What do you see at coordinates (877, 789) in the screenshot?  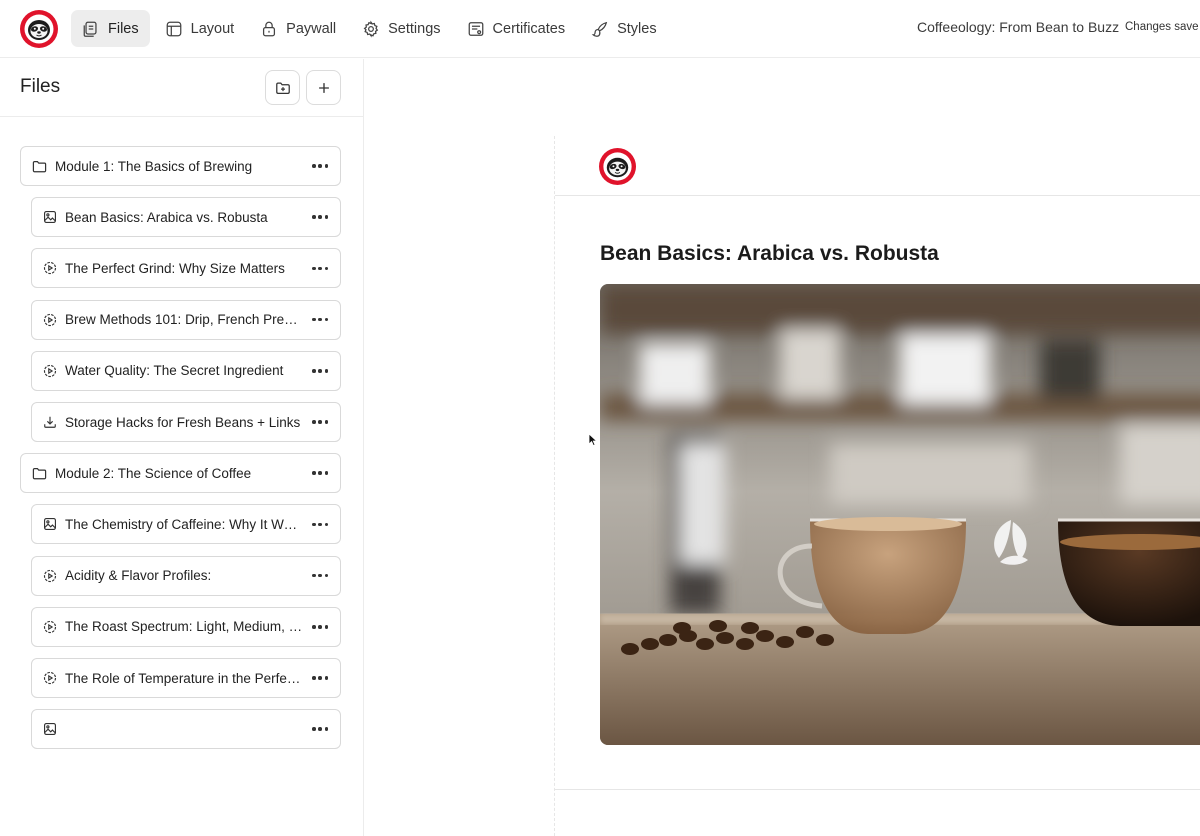 I see `preview-footer-divider` at bounding box center [877, 789].